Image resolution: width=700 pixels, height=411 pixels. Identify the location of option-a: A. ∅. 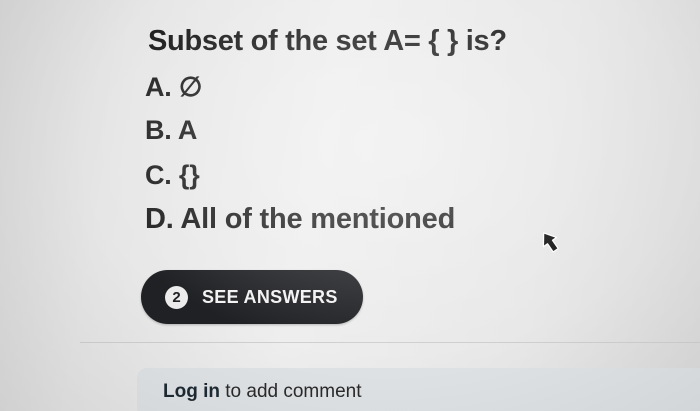
(174, 87).